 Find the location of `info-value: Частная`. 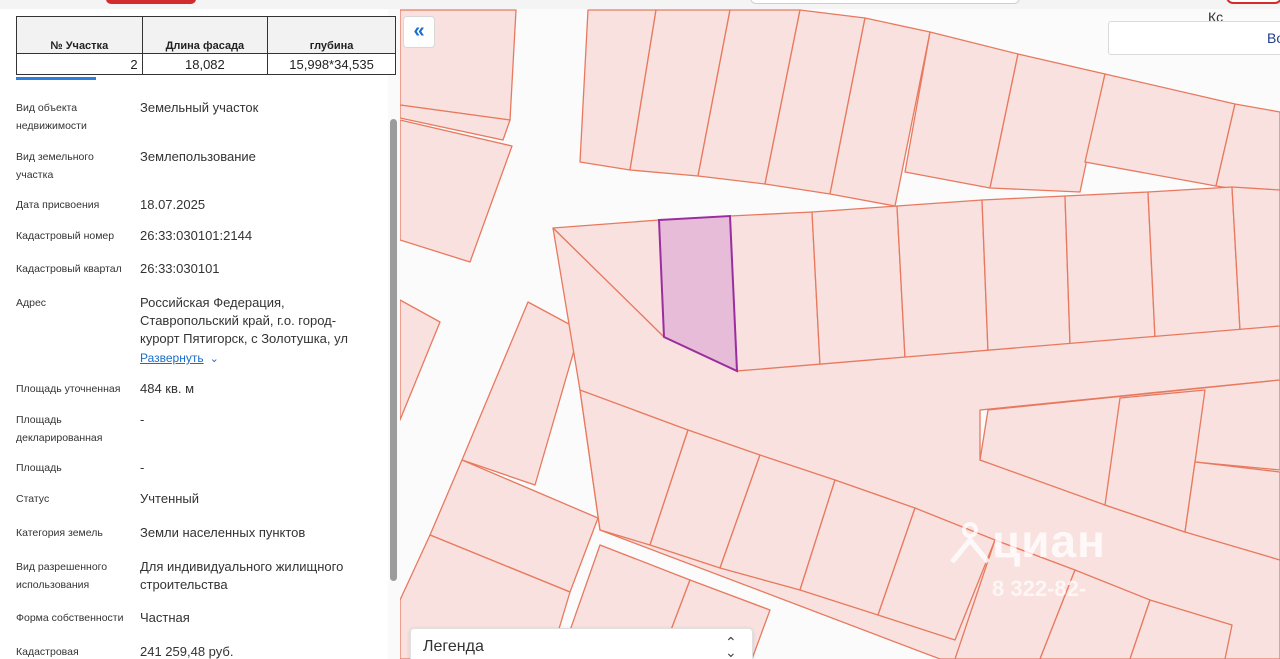

info-value: Частная is located at coordinates (165, 617).